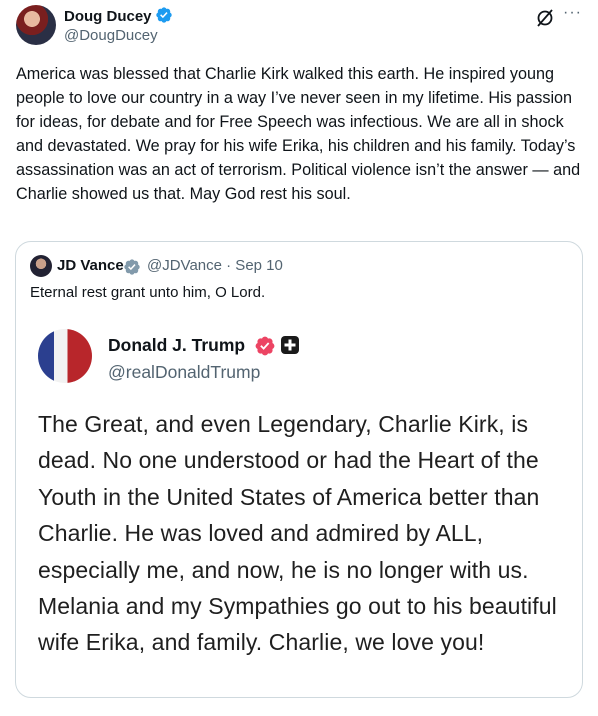  I want to click on quoted-text: Eternal rest grant unto him, O Lord., so click(148, 292).